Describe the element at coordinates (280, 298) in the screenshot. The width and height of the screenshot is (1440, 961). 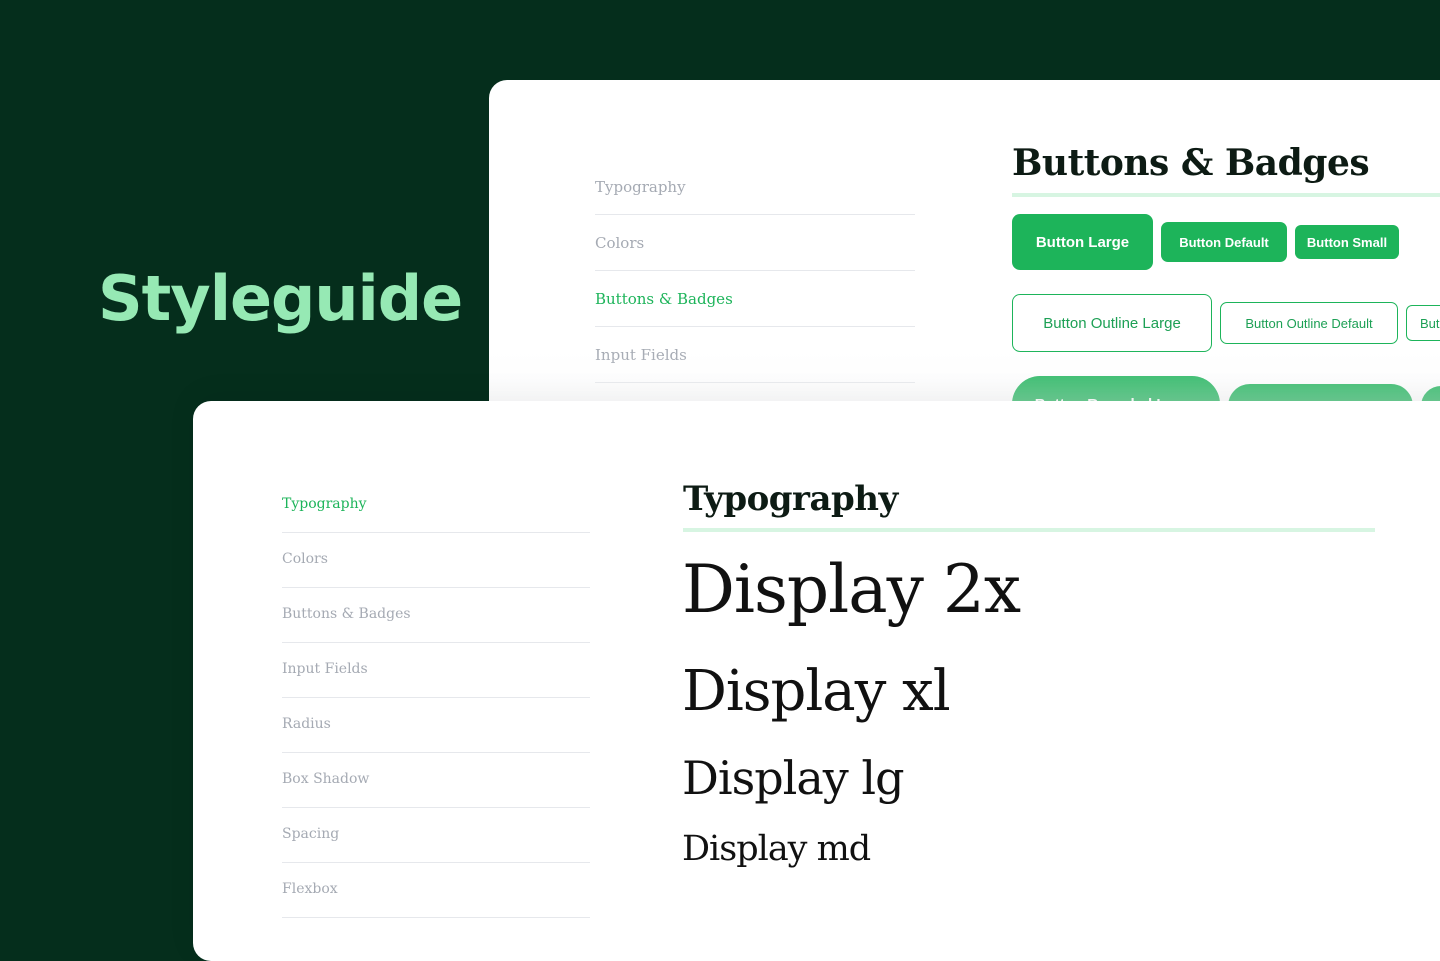
I see `styleguide-title: Styleguide` at that location.